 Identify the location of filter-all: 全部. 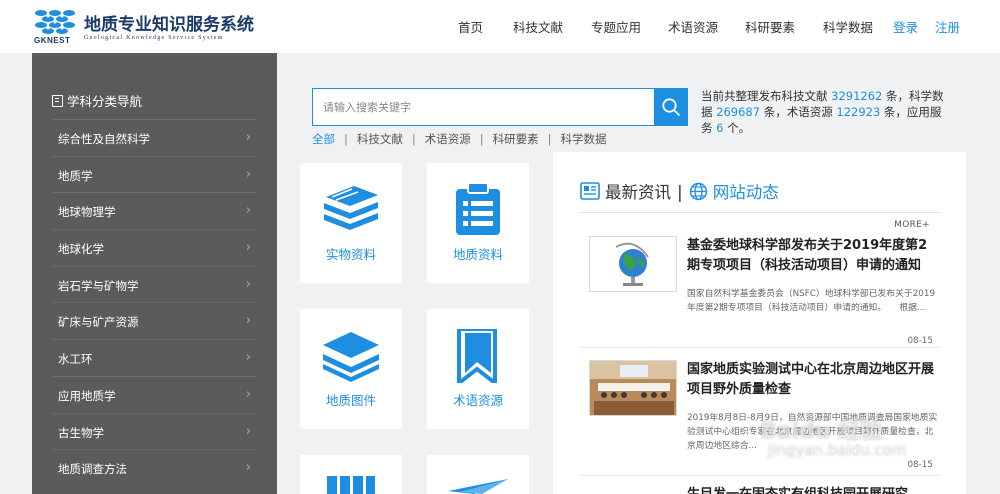
(323, 139).